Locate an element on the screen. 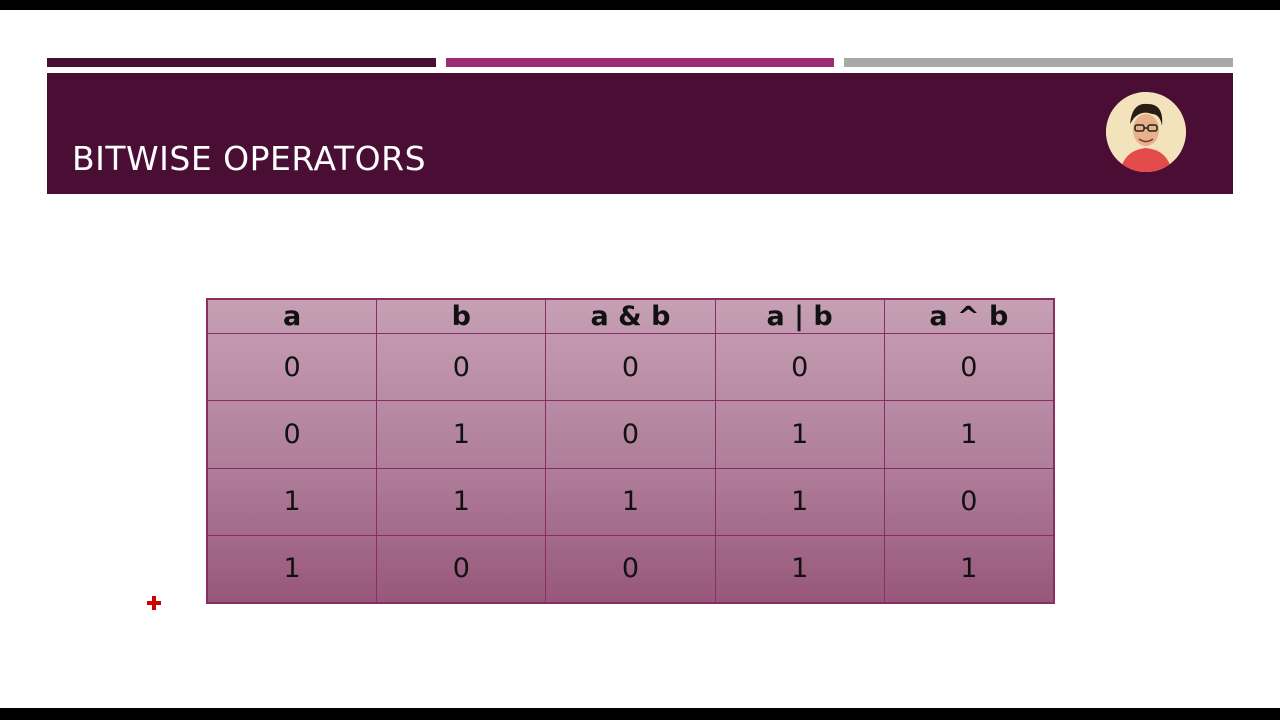  header-cell: a ^ b is located at coordinates (969, 316).